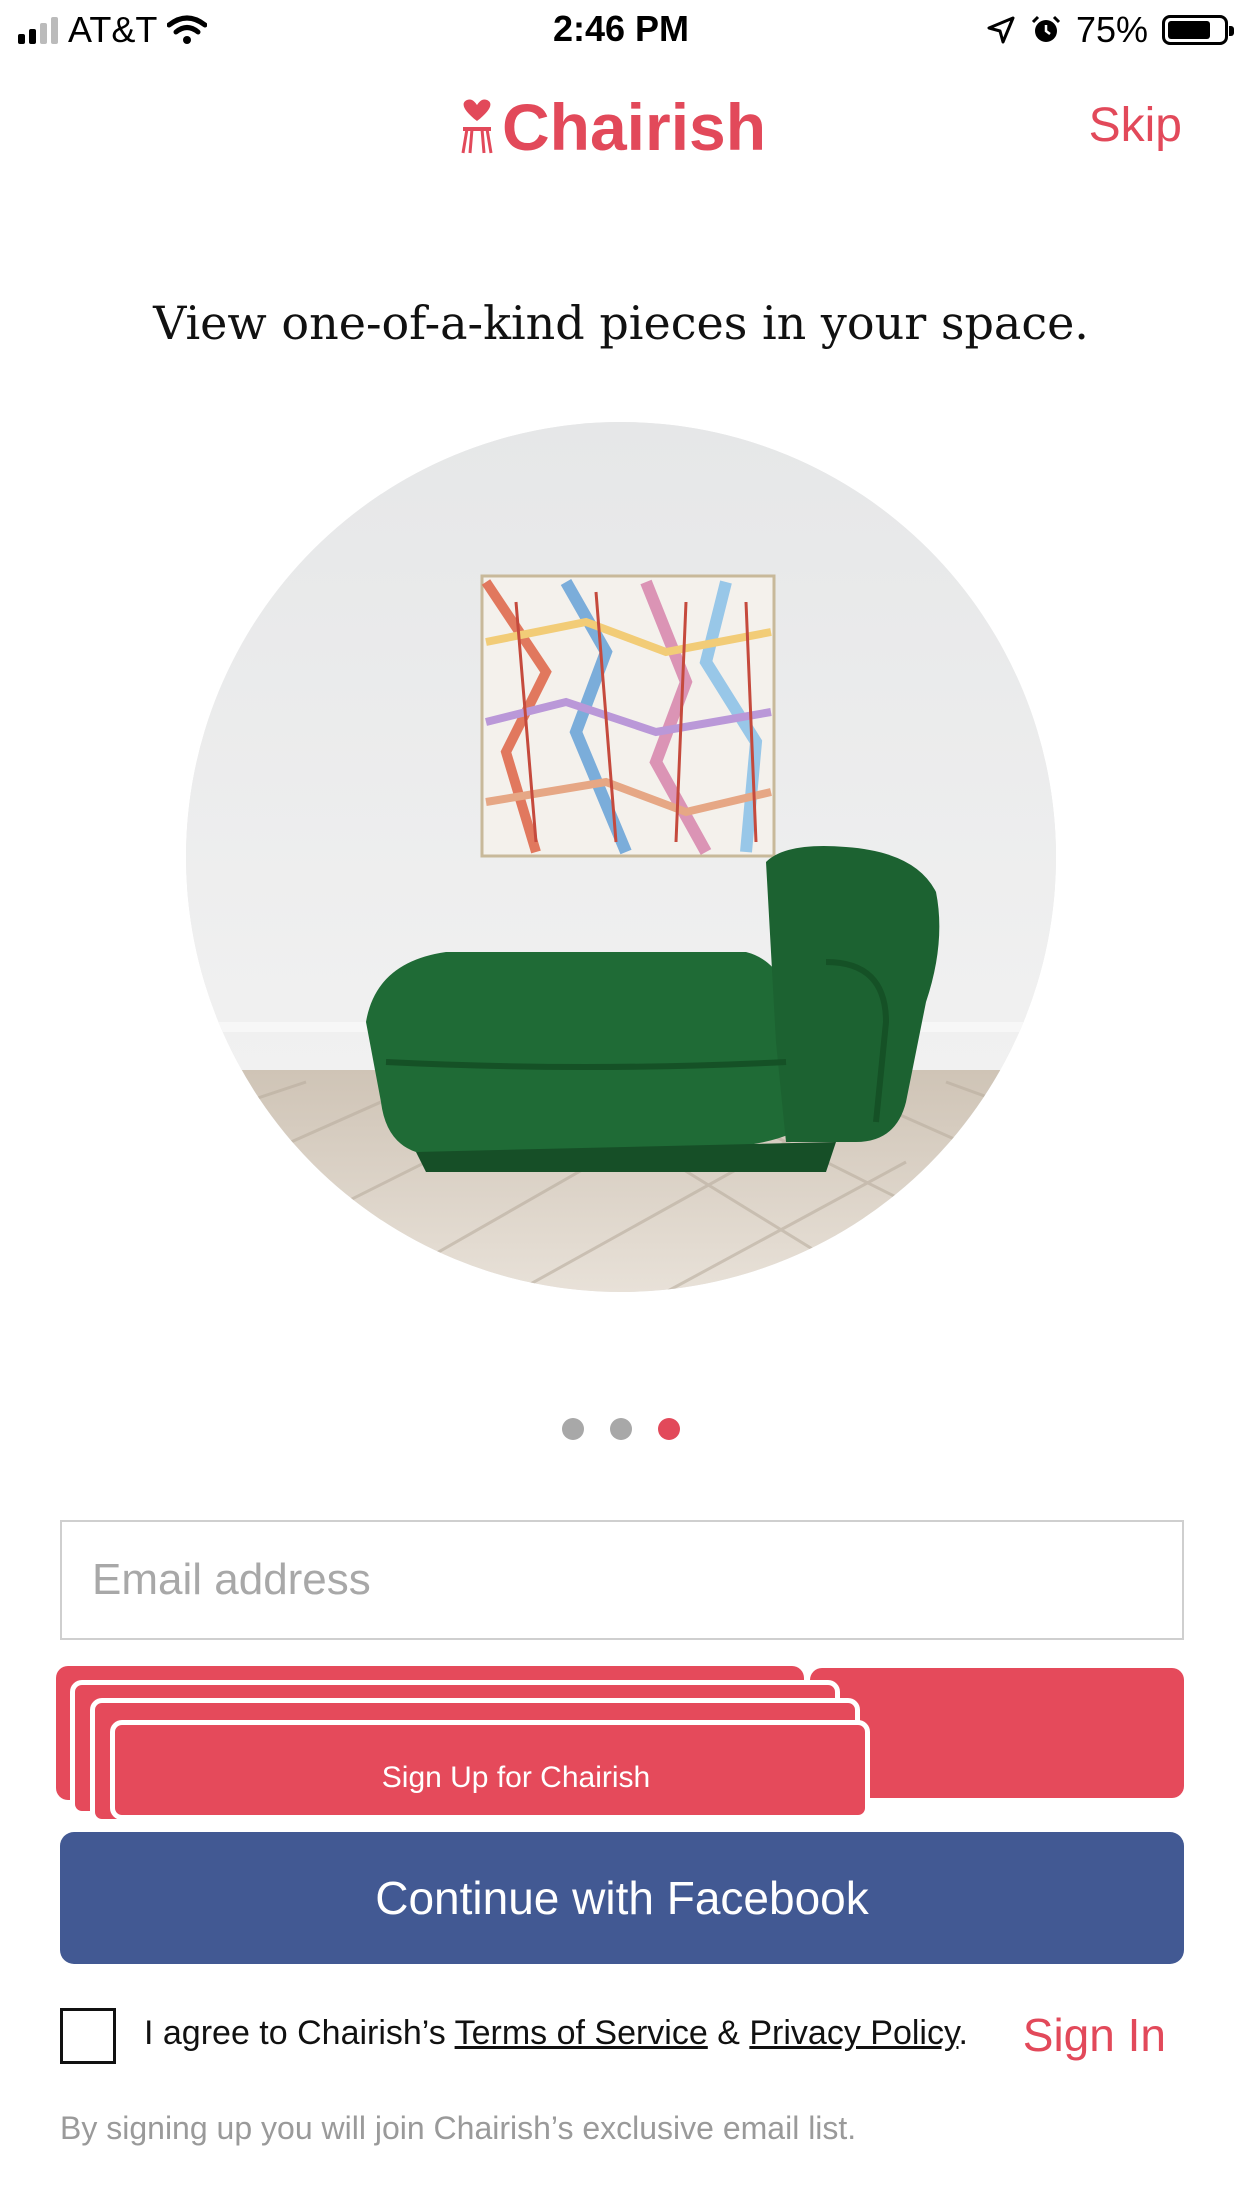 The image size is (1242, 2208). Describe the element at coordinates (1045, 28) in the screenshot. I see `alarm-icon` at that location.